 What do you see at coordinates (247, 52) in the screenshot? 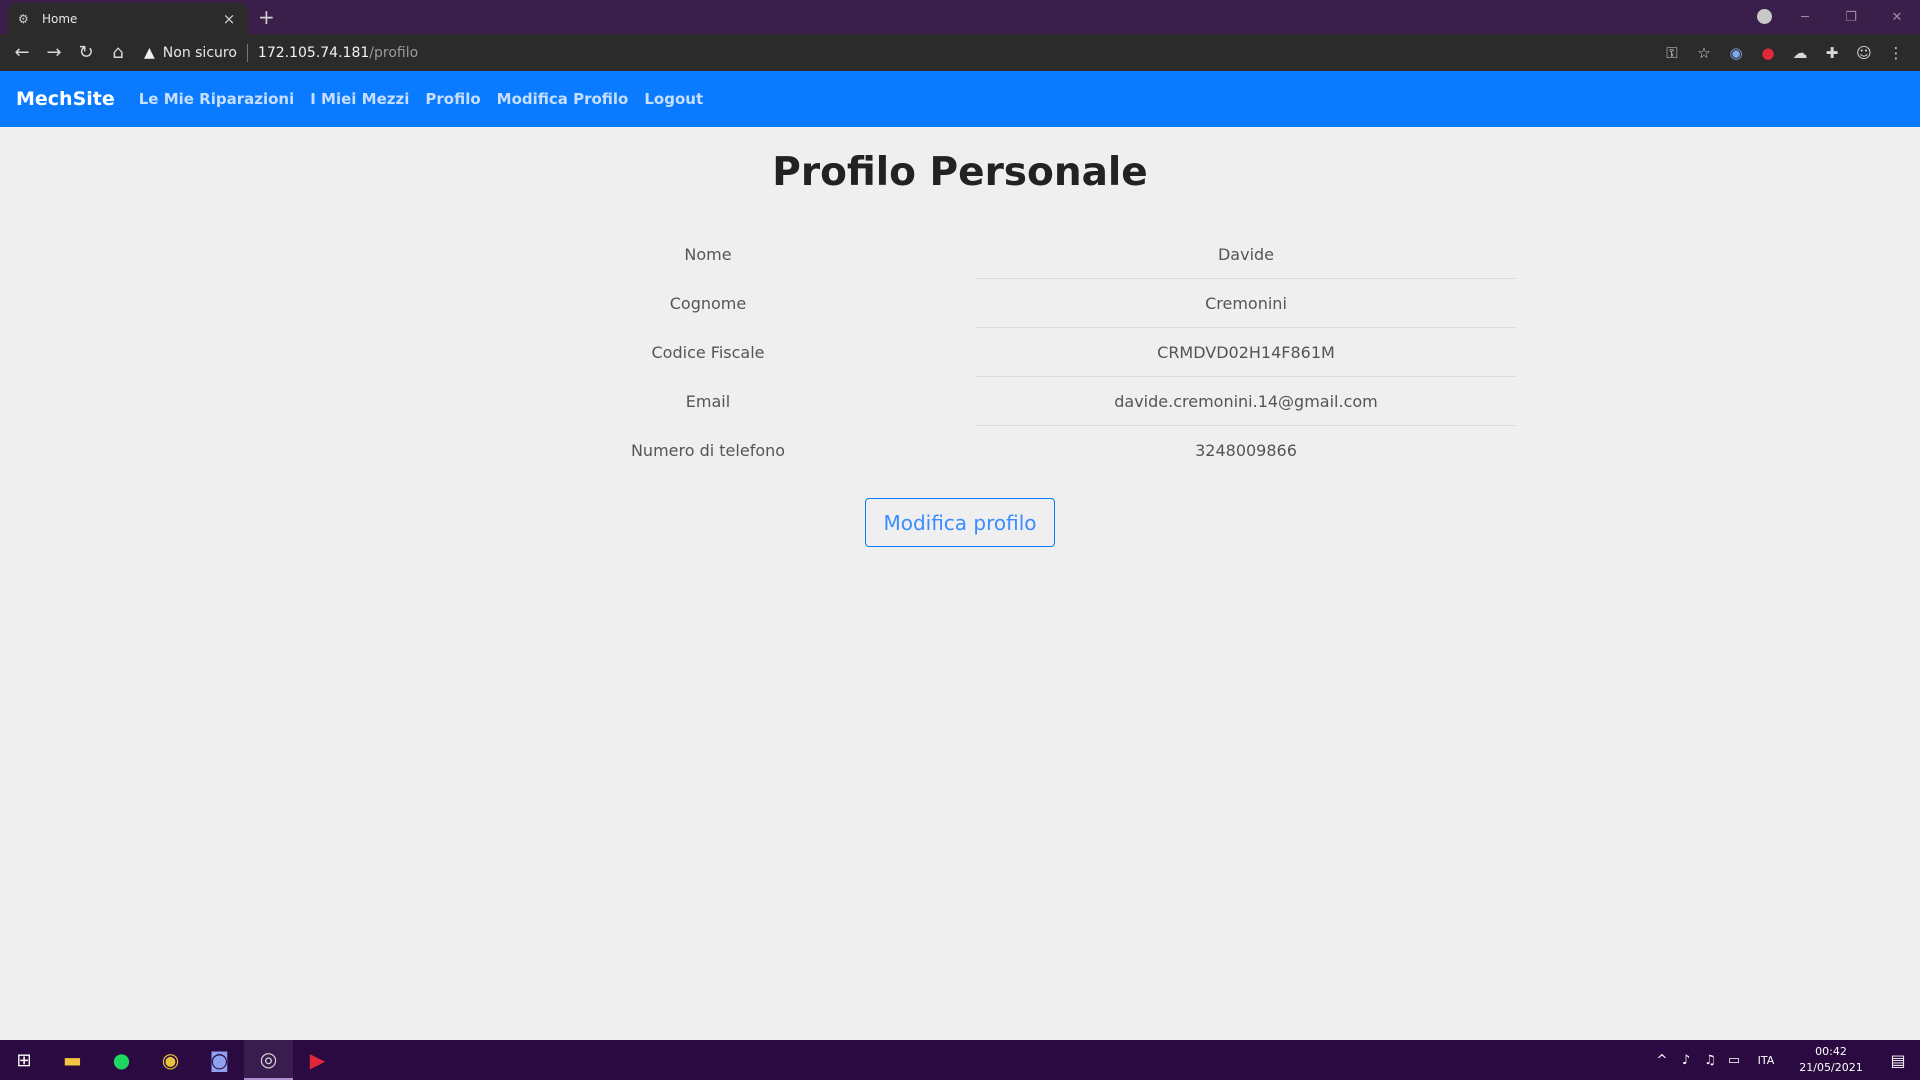
I see `address-separator` at bounding box center [247, 52].